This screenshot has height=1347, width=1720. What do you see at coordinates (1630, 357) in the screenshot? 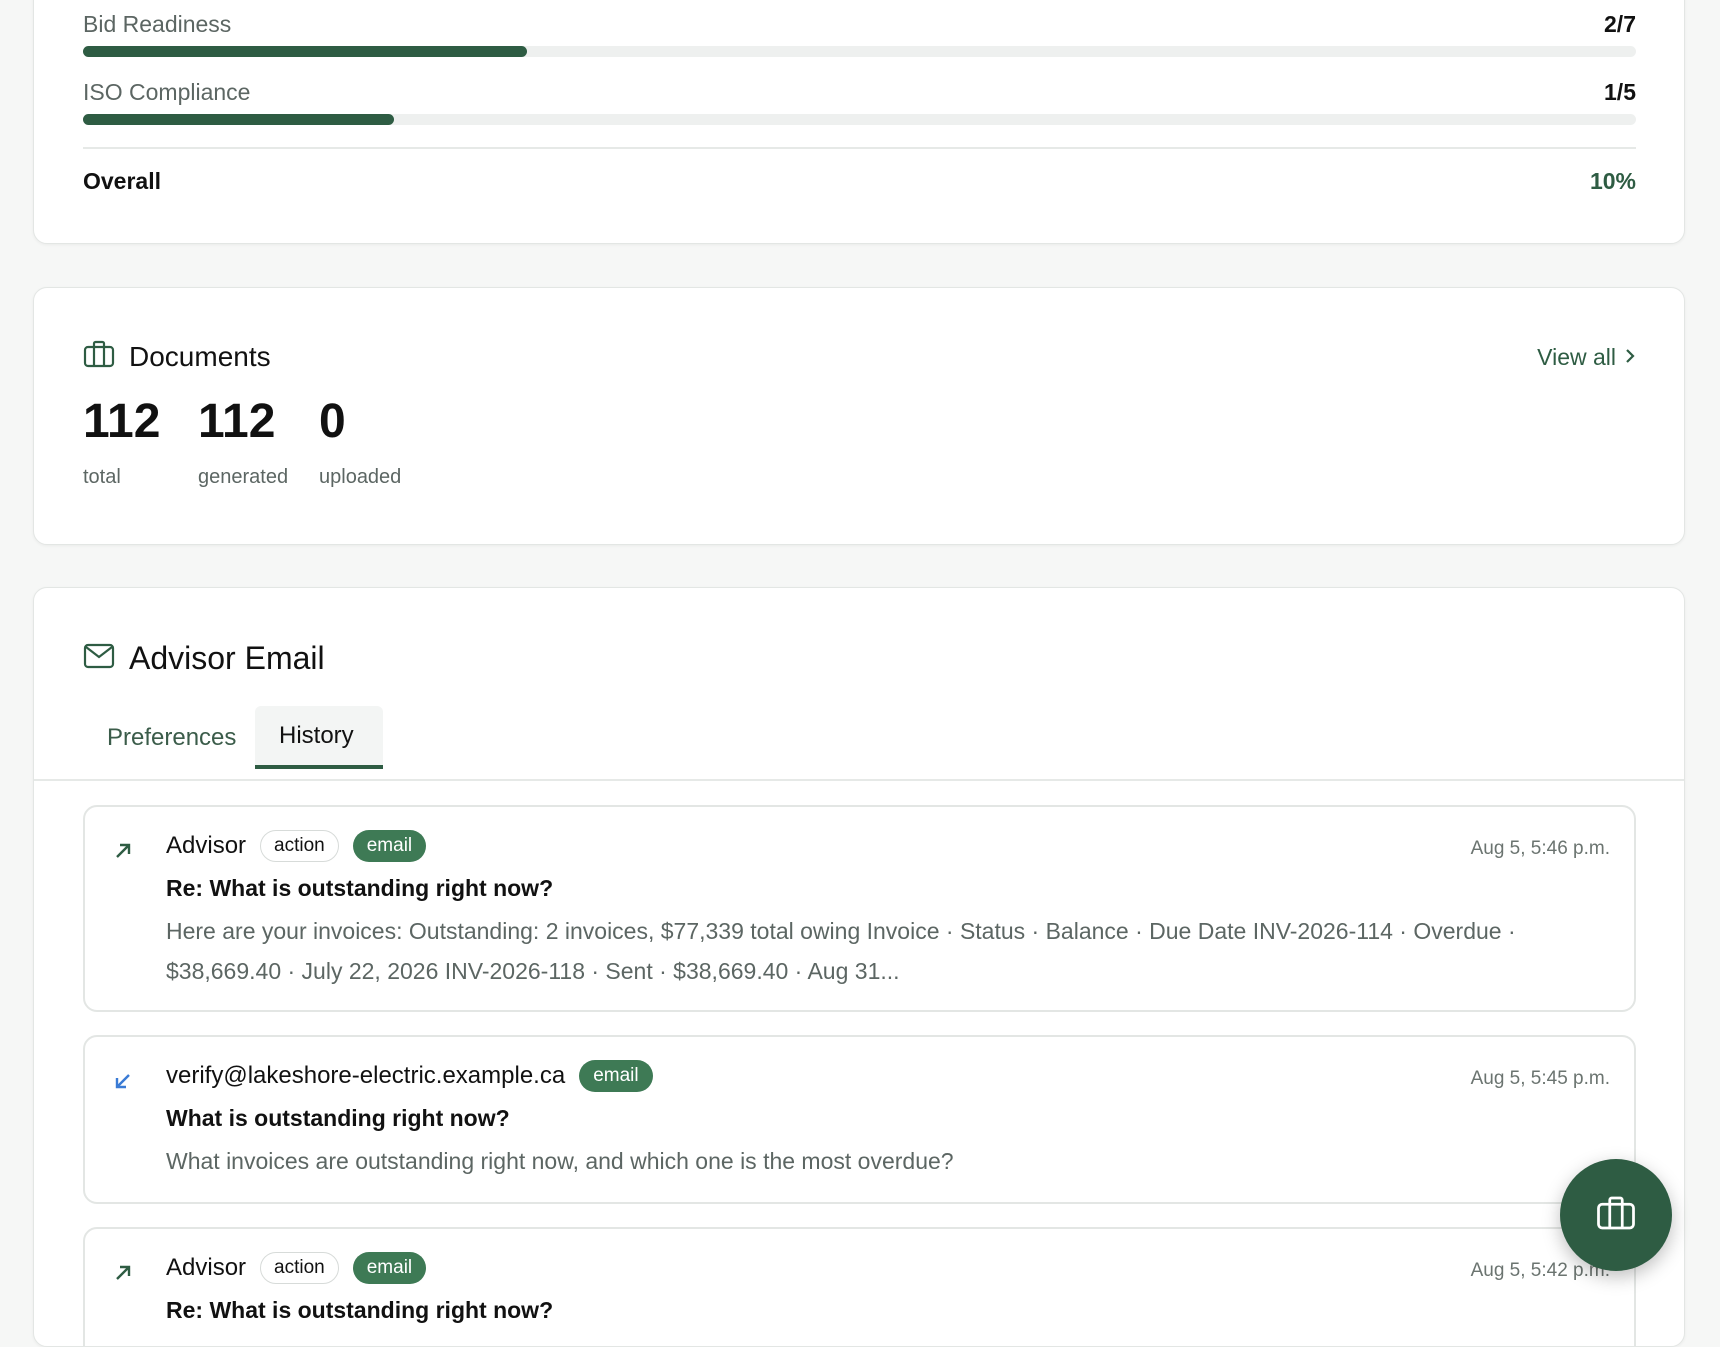
I see `chevron-right-icon` at bounding box center [1630, 357].